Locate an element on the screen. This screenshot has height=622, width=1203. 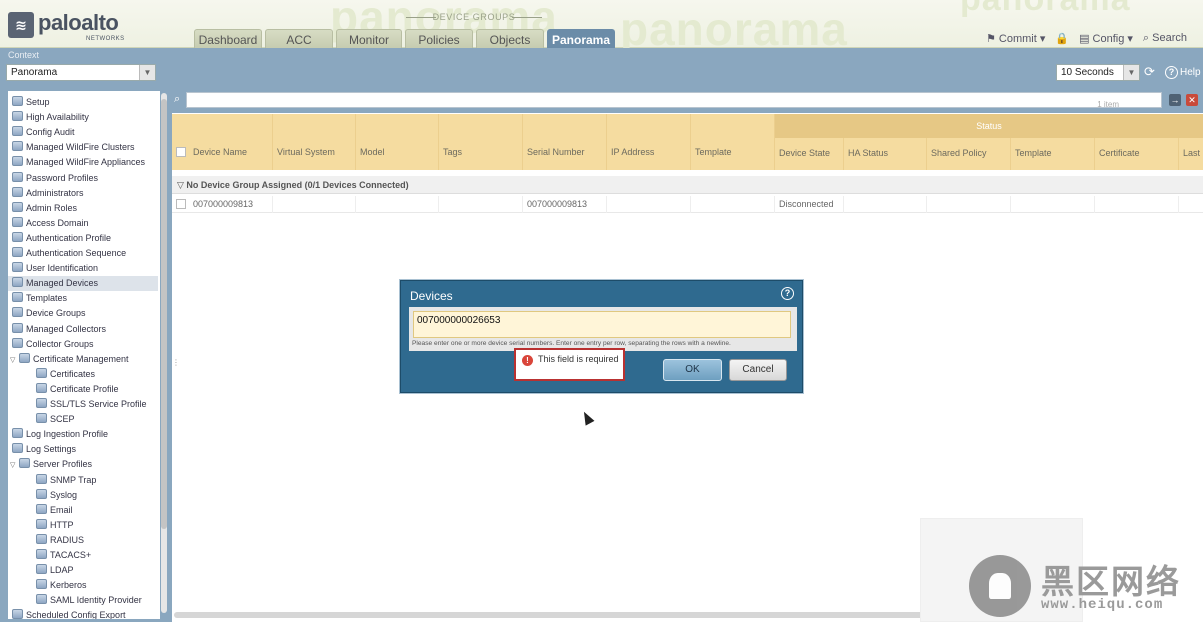
sidebar-item-access-domain: Access Domain is located at coordinates (83, 223).